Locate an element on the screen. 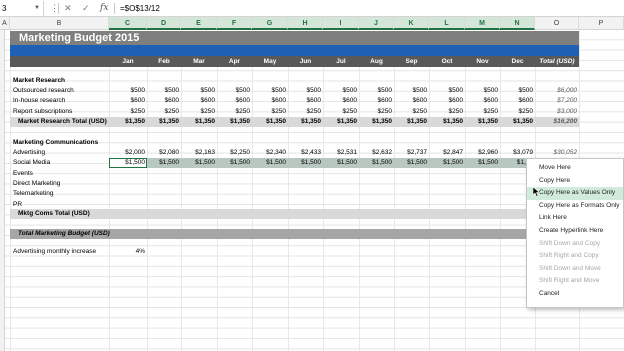 The width and height of the screenshot is (624, 351). value-cell: $2,433 is located at coordinates (304, 153).